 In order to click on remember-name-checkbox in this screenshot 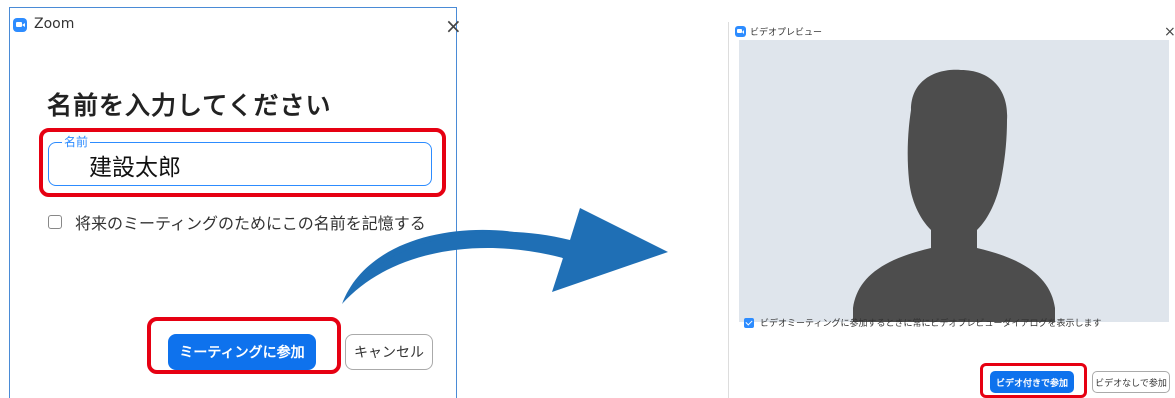, I will do `click(55, 222)`.